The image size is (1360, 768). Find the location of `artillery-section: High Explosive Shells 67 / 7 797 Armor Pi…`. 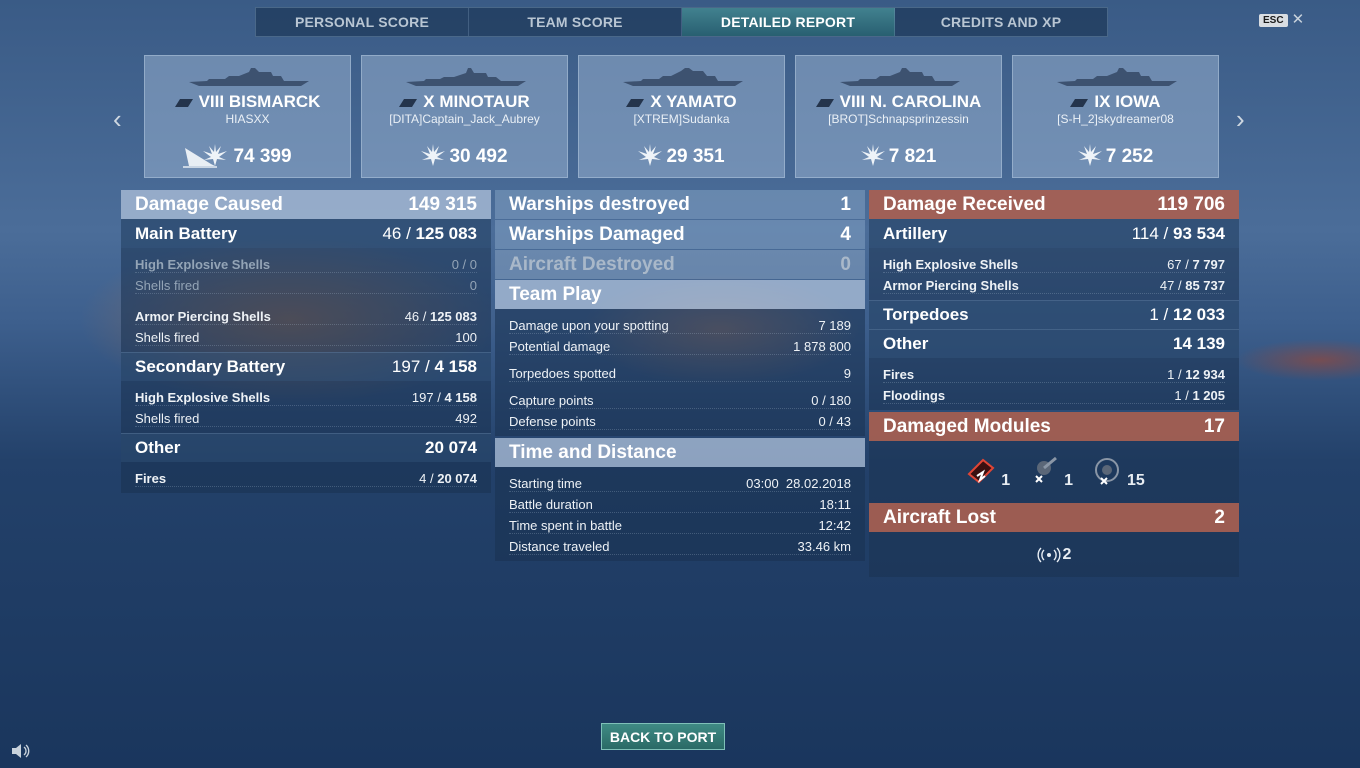

artillery-section: High Explosive Shells 67 / 7 797 Armor Pi… is located at coordinates (1054, 274).